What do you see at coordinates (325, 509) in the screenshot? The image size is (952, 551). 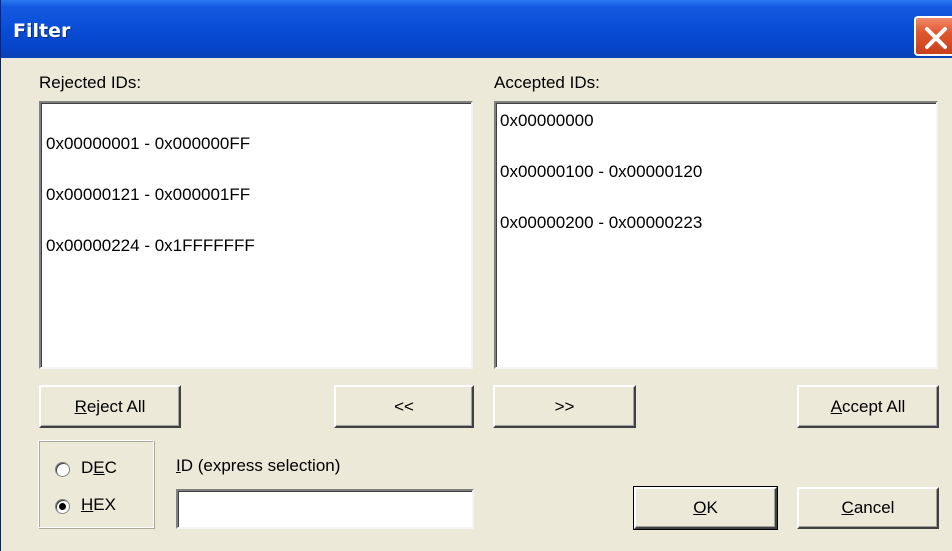 I see `id-express-input` at bounding box center [325, 509].